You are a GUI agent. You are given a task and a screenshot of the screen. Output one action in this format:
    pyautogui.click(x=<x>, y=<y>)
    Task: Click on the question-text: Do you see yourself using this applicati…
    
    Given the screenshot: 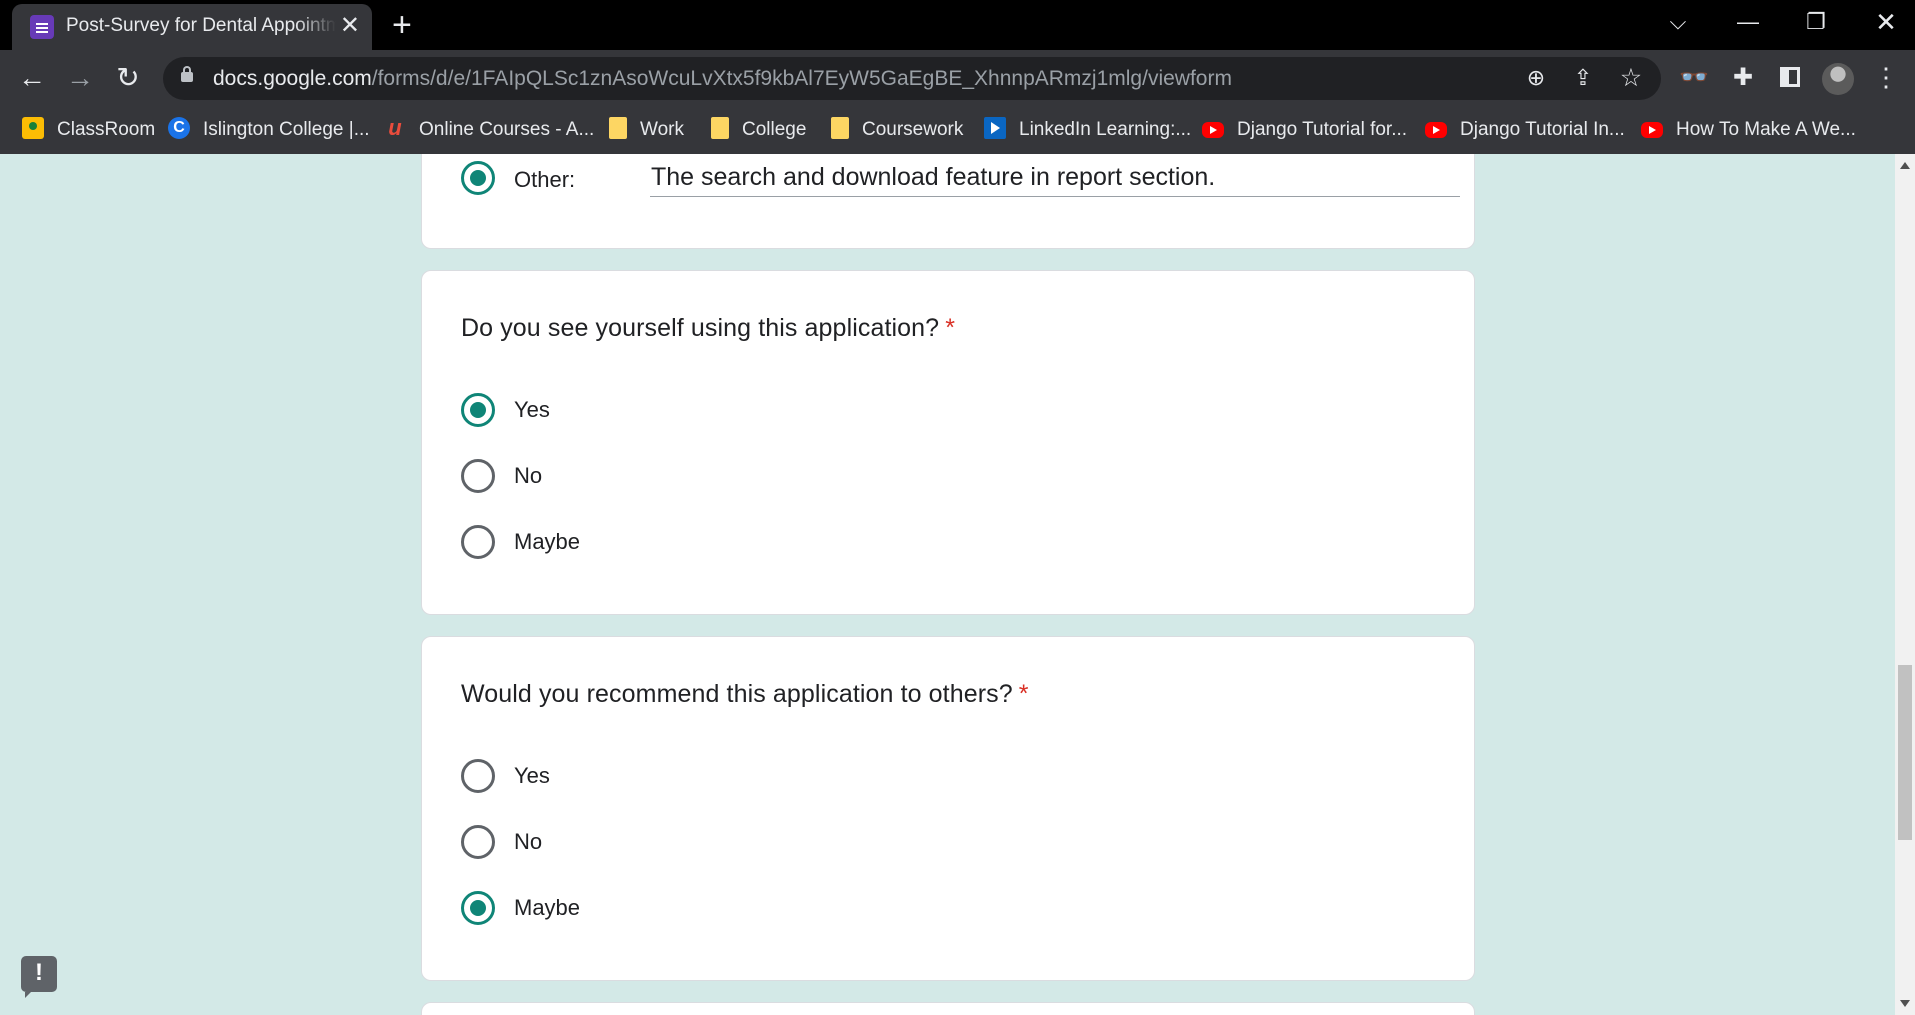 What is the action you would take?
    pyautogui.click(x=700, y=328)
    